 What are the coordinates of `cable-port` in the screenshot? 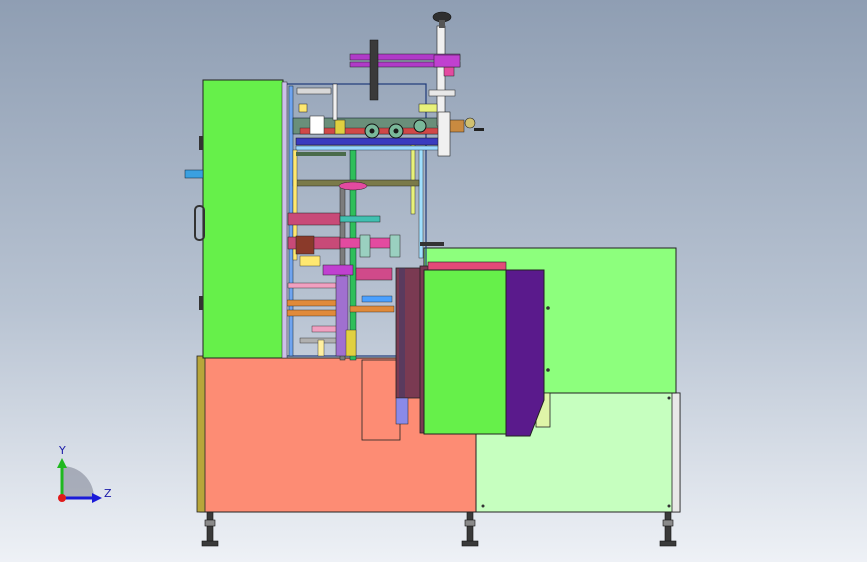 It's located at (194, 174).